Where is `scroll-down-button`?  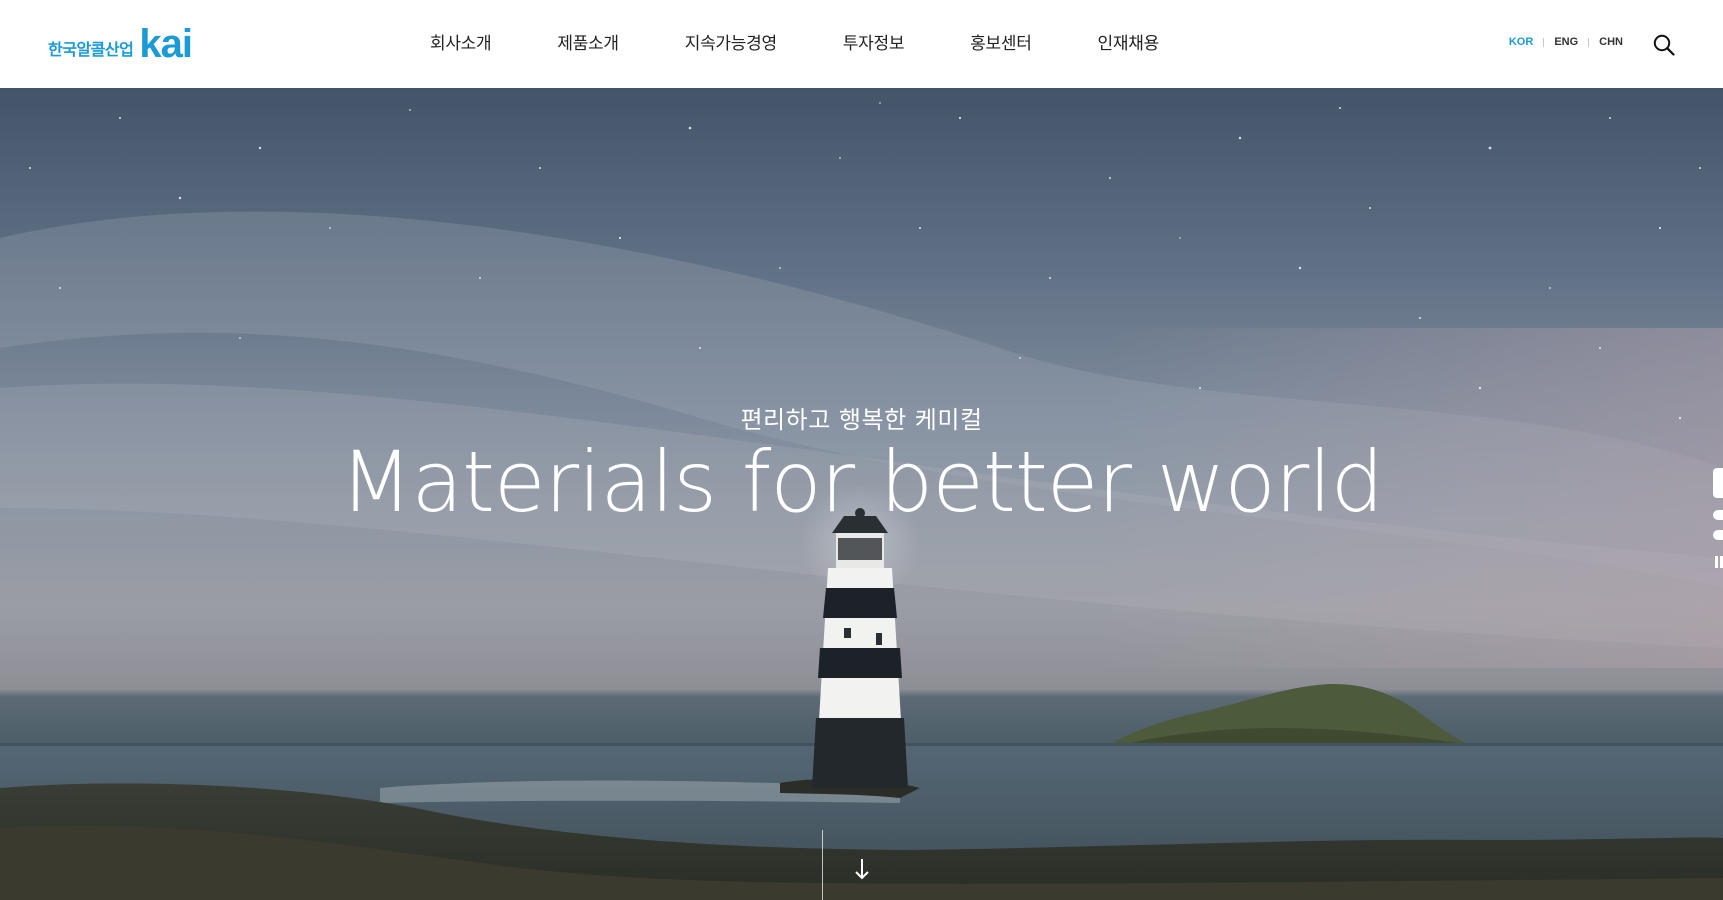
scroll-down-button is located at coordinates (862, 865).